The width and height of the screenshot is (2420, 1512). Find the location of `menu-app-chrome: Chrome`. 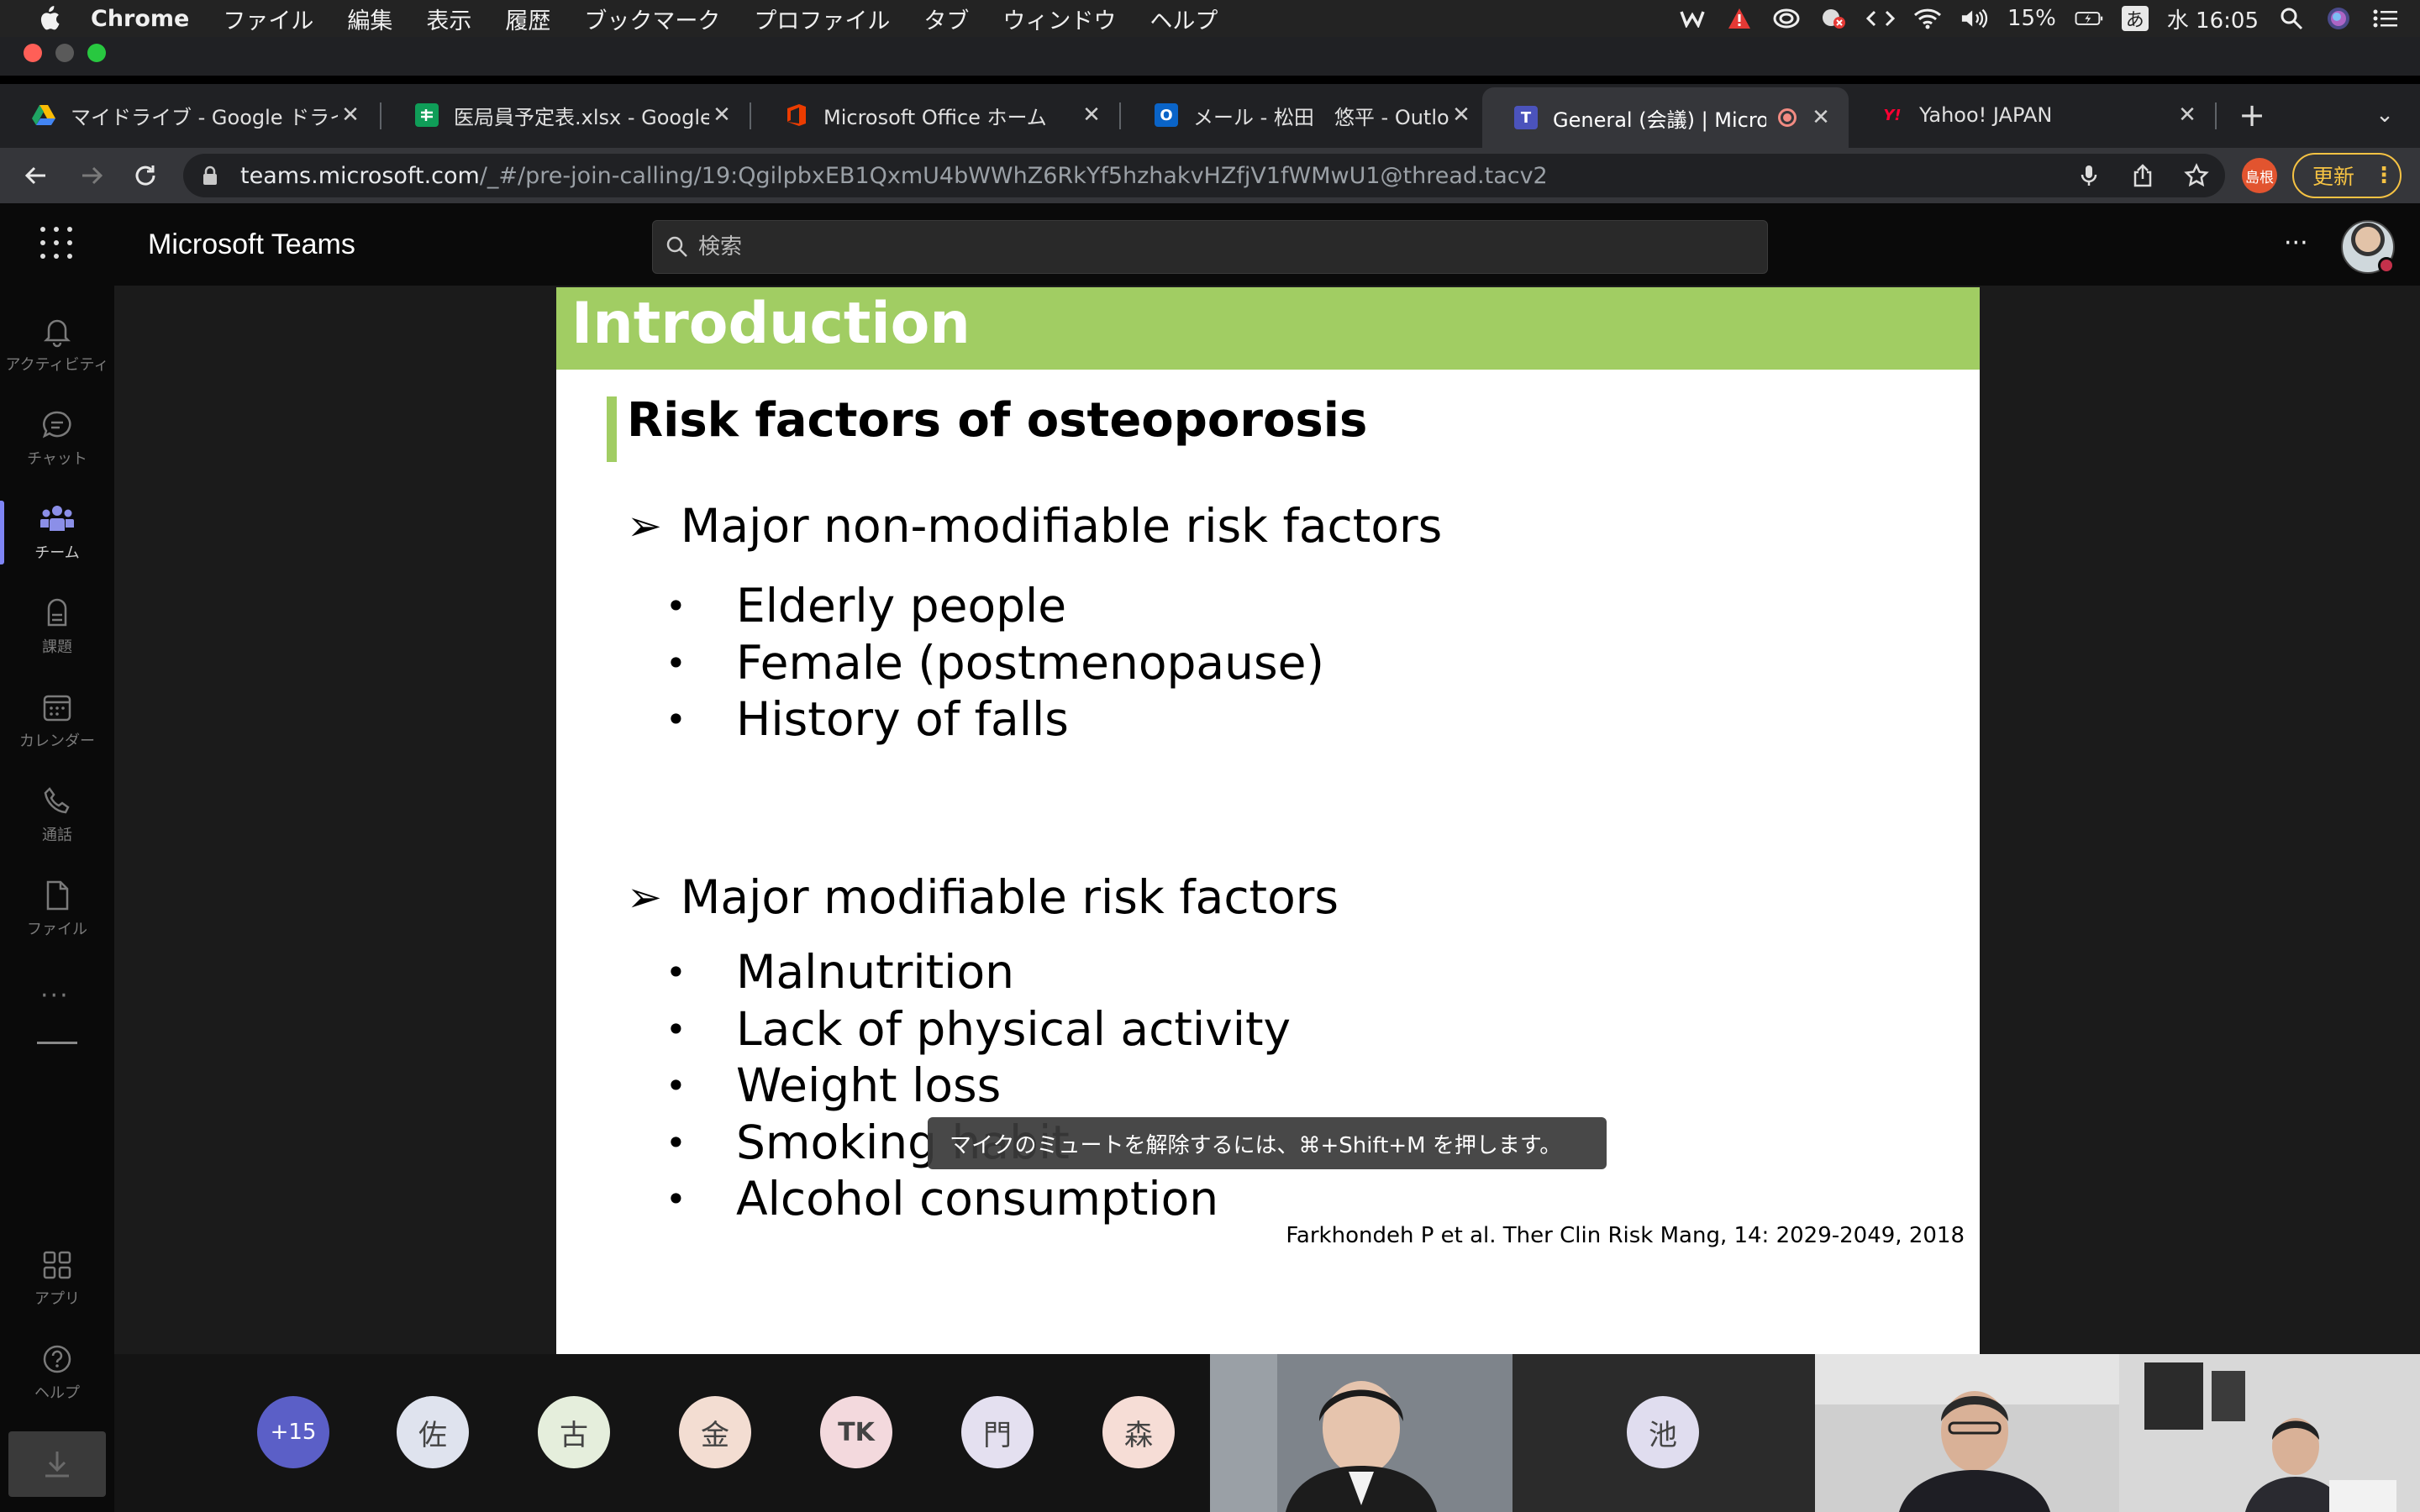

menu-app-chrome: Chrome is located at coordinates (140, 19).